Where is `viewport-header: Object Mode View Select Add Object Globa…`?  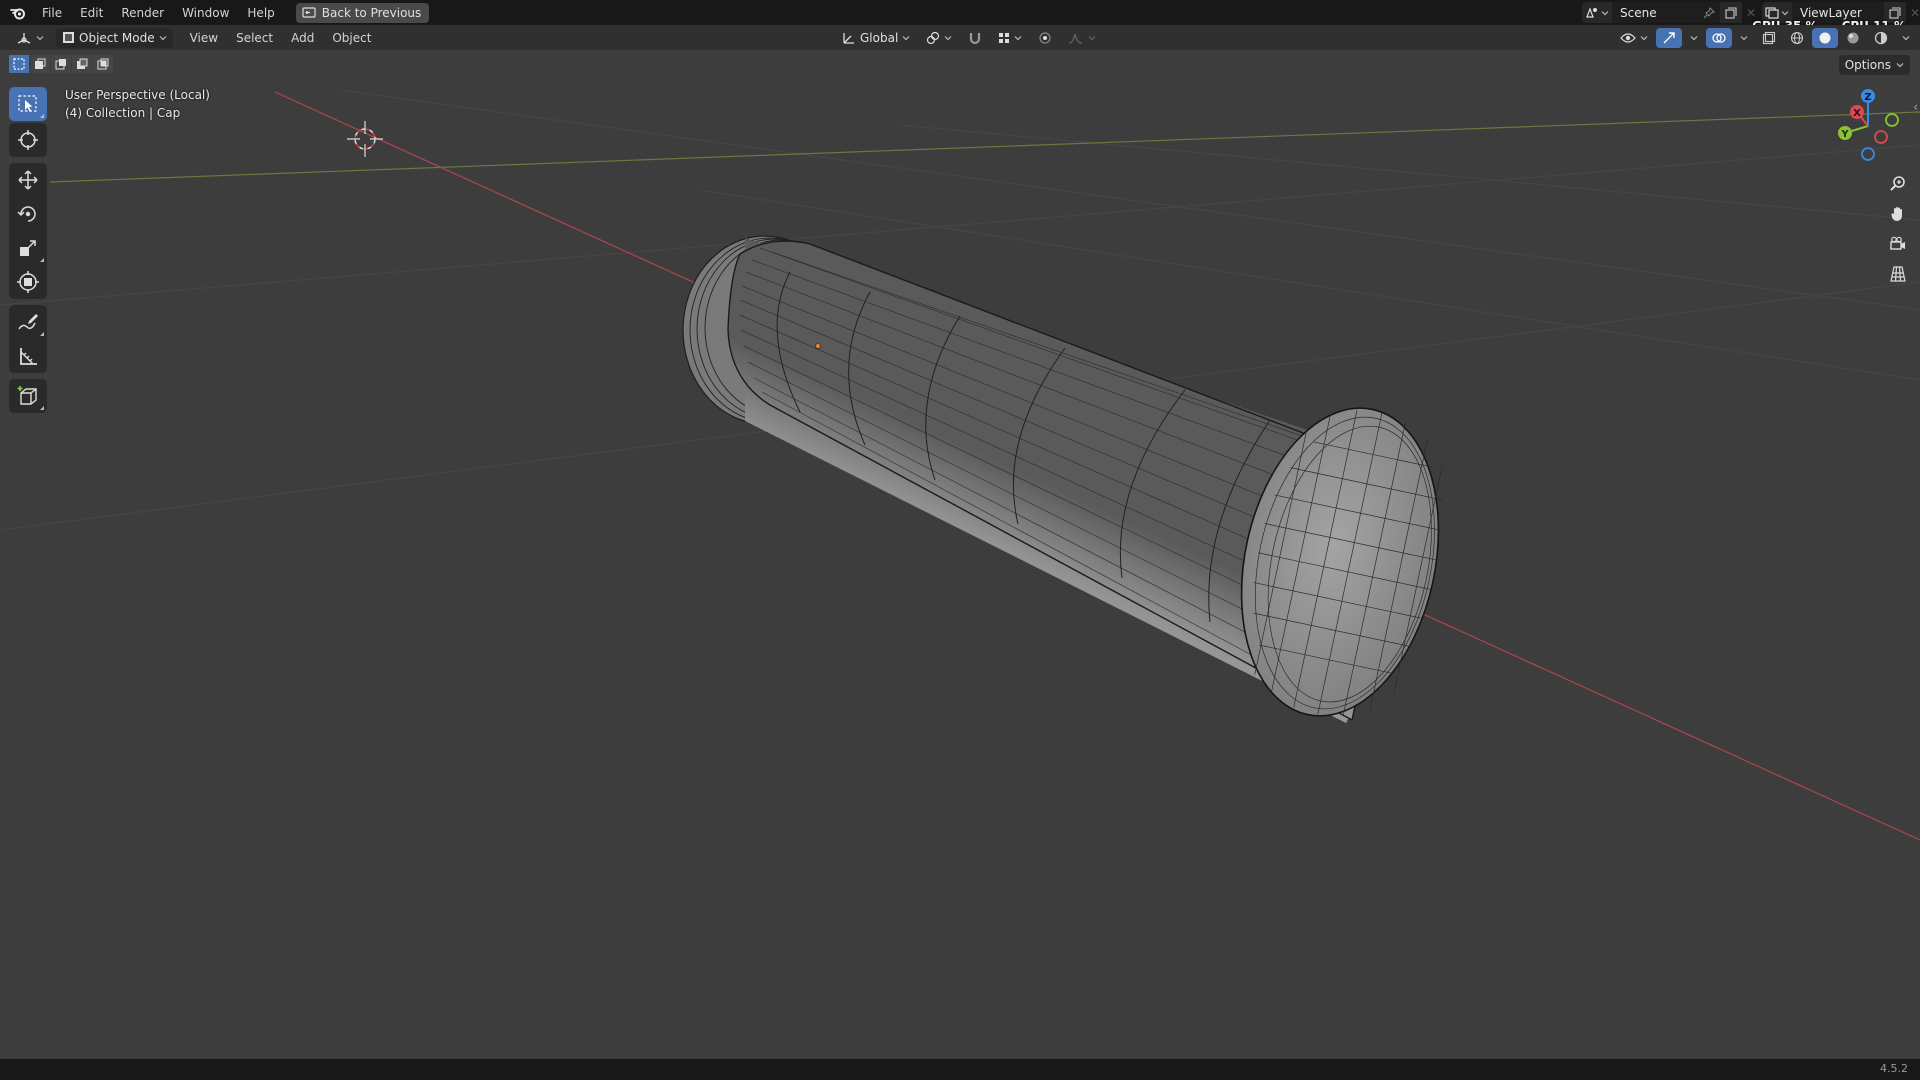 viewport-header: Object Mode View Select Add Object Globa… is located at coordinates (960, 37).